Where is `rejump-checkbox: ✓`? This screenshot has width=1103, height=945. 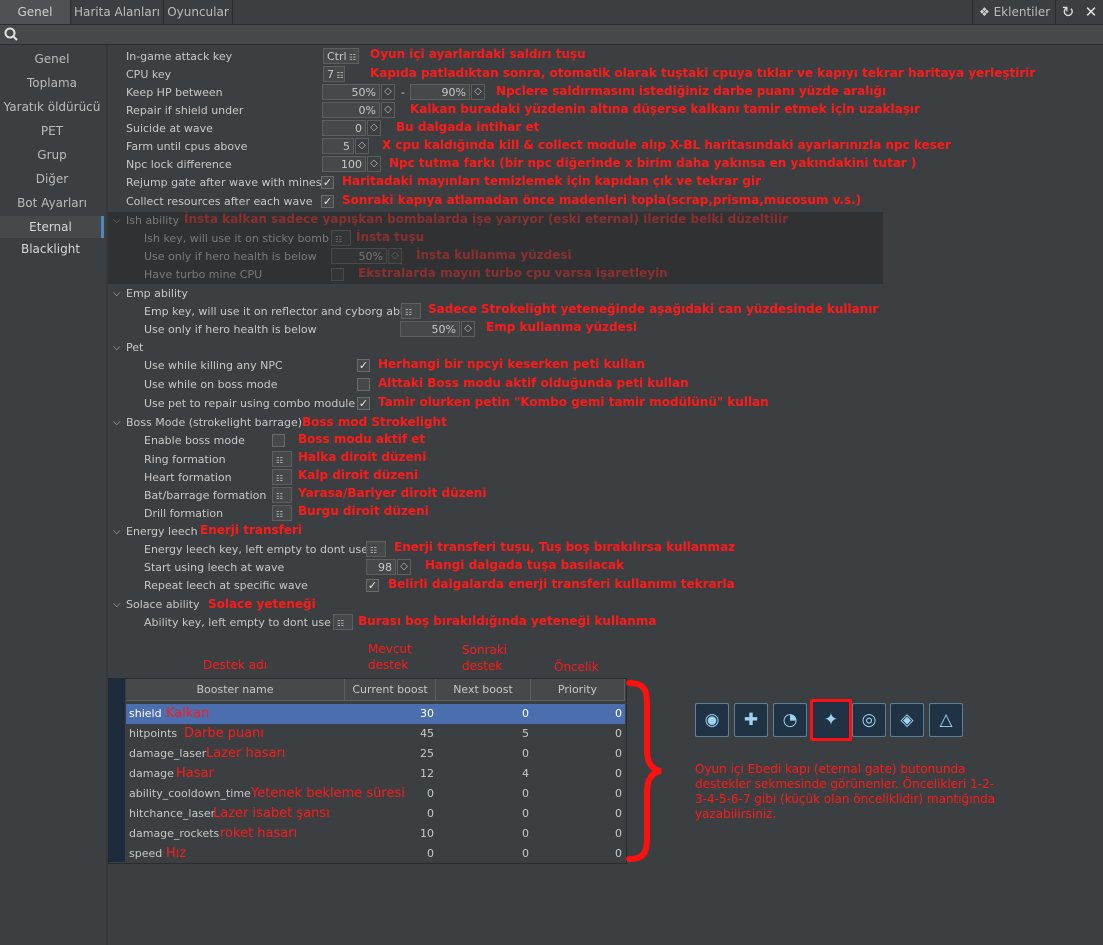 rejump-checkbox: ✓ is located at coordinates (327, 182).